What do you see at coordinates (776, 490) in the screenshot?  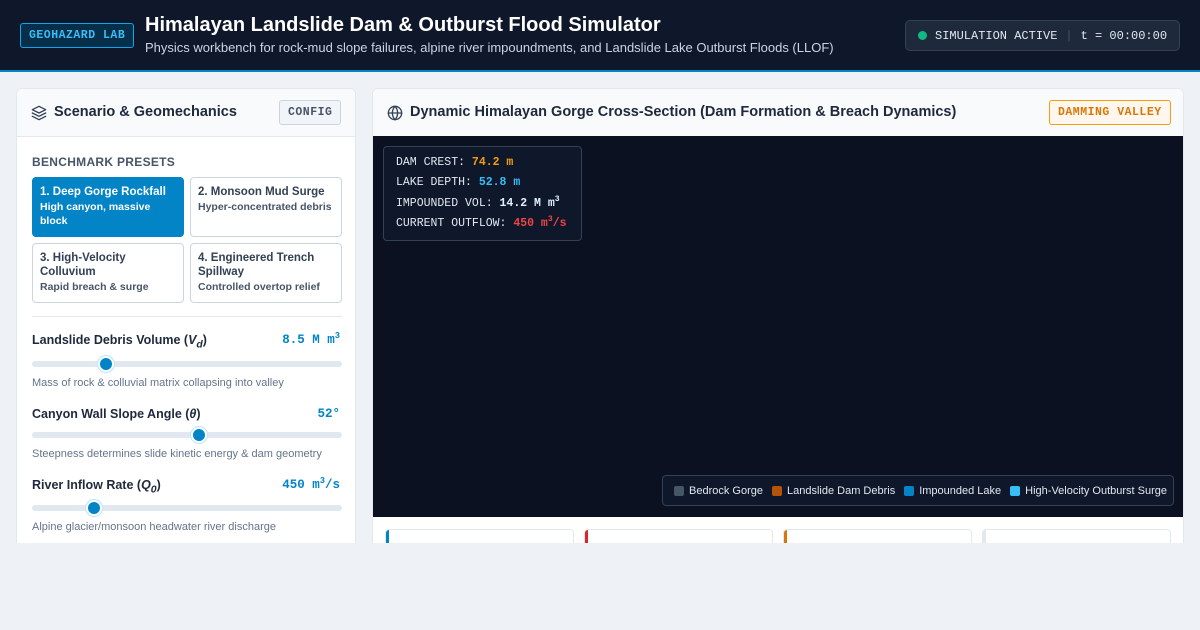 I see `debris-swatch-icon` at bounding box center [776, 490].